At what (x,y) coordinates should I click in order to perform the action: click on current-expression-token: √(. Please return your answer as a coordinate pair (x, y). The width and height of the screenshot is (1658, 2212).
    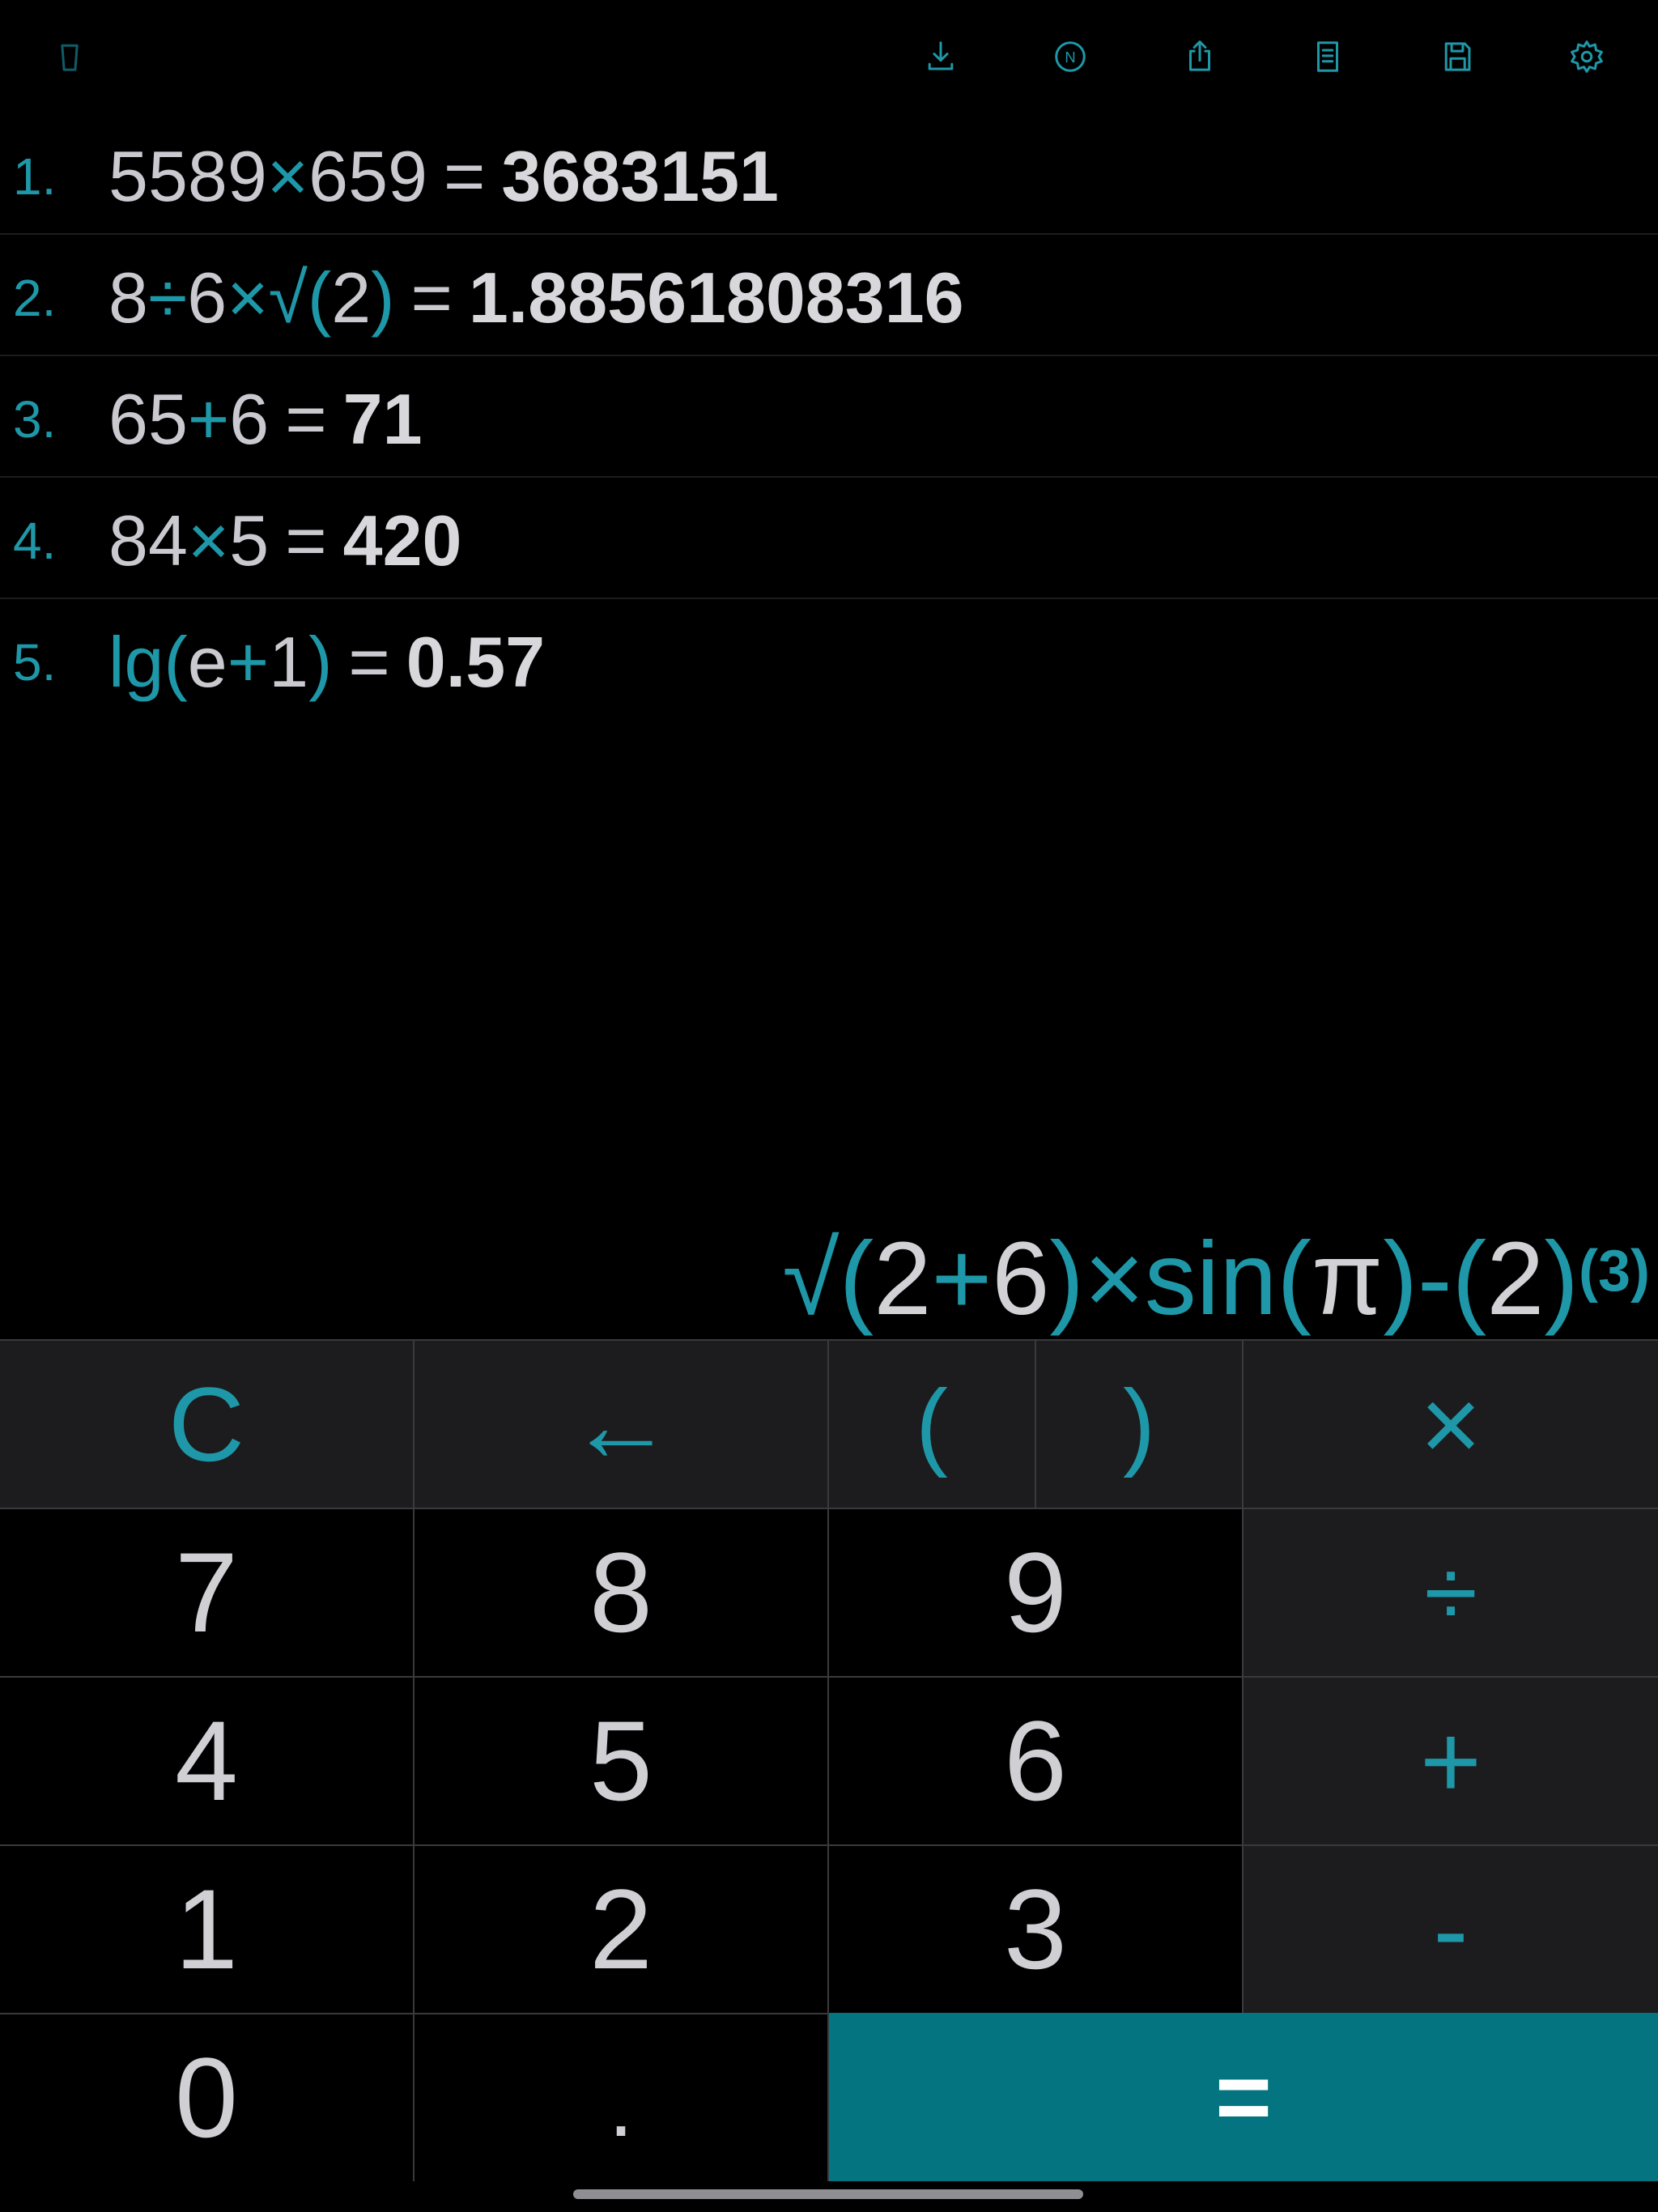
    Looking at the image, I should click on (828, 1279).